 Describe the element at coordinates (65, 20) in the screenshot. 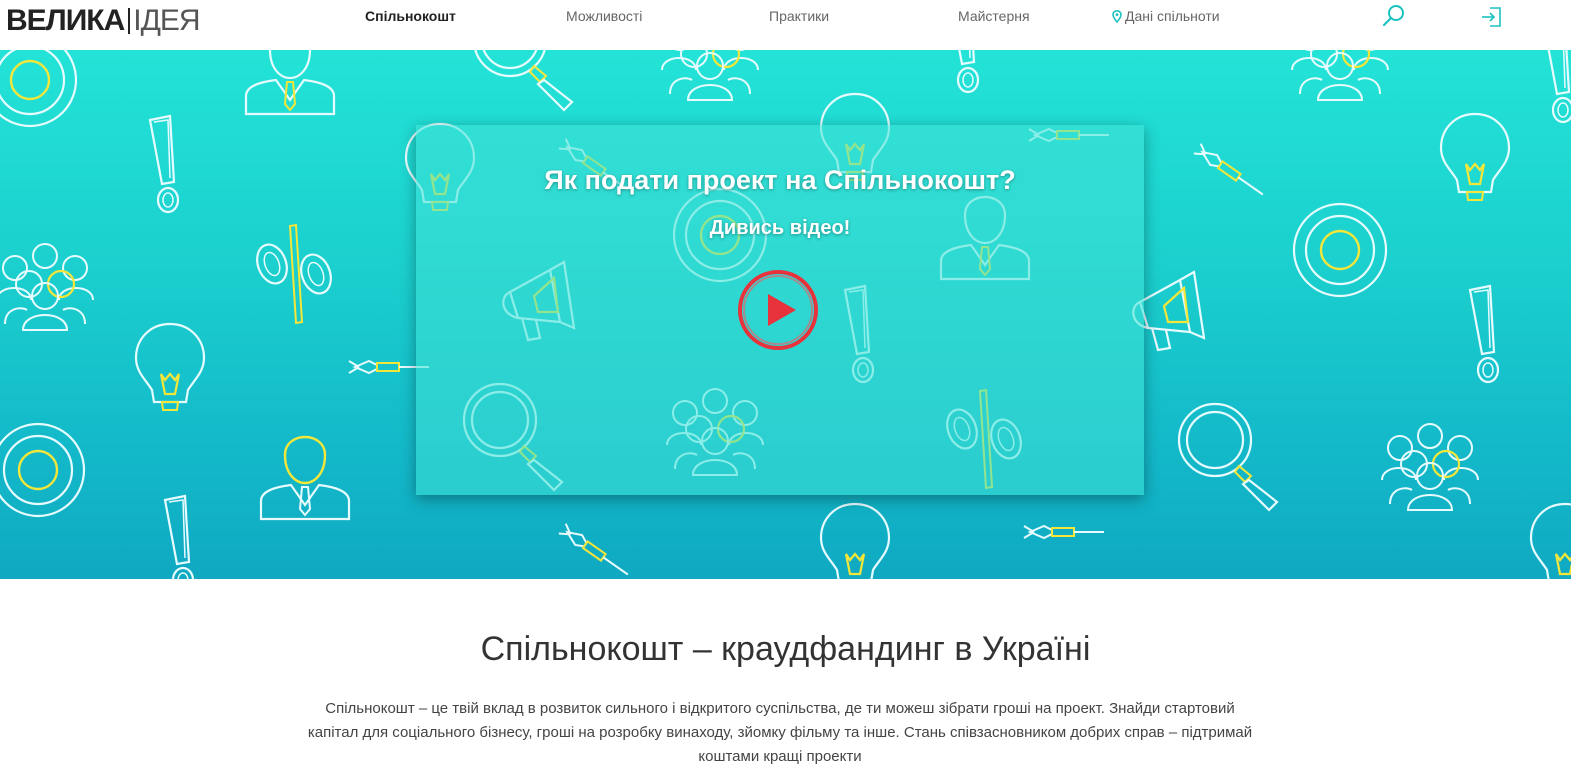

I see `logo-bold-text: ВЕЛИКА` at that location.